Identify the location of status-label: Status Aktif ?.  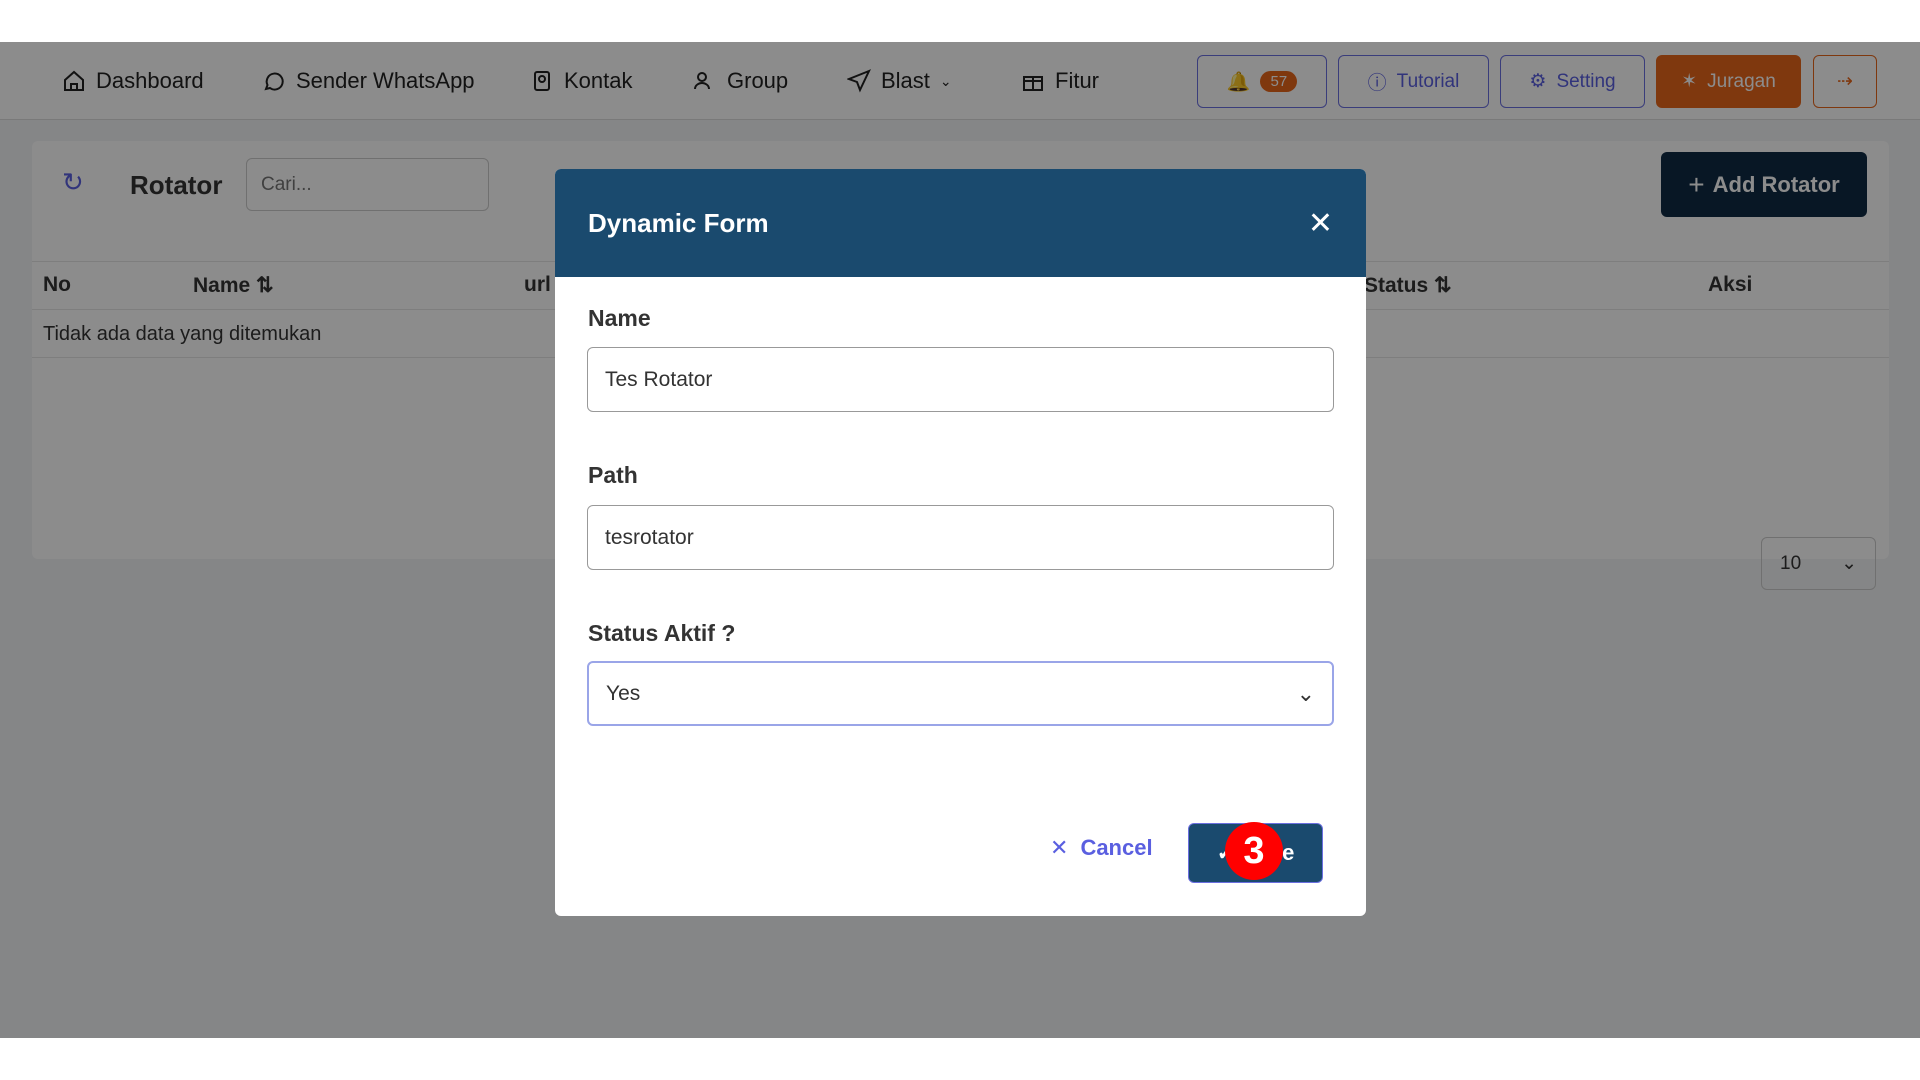
(662, 633).